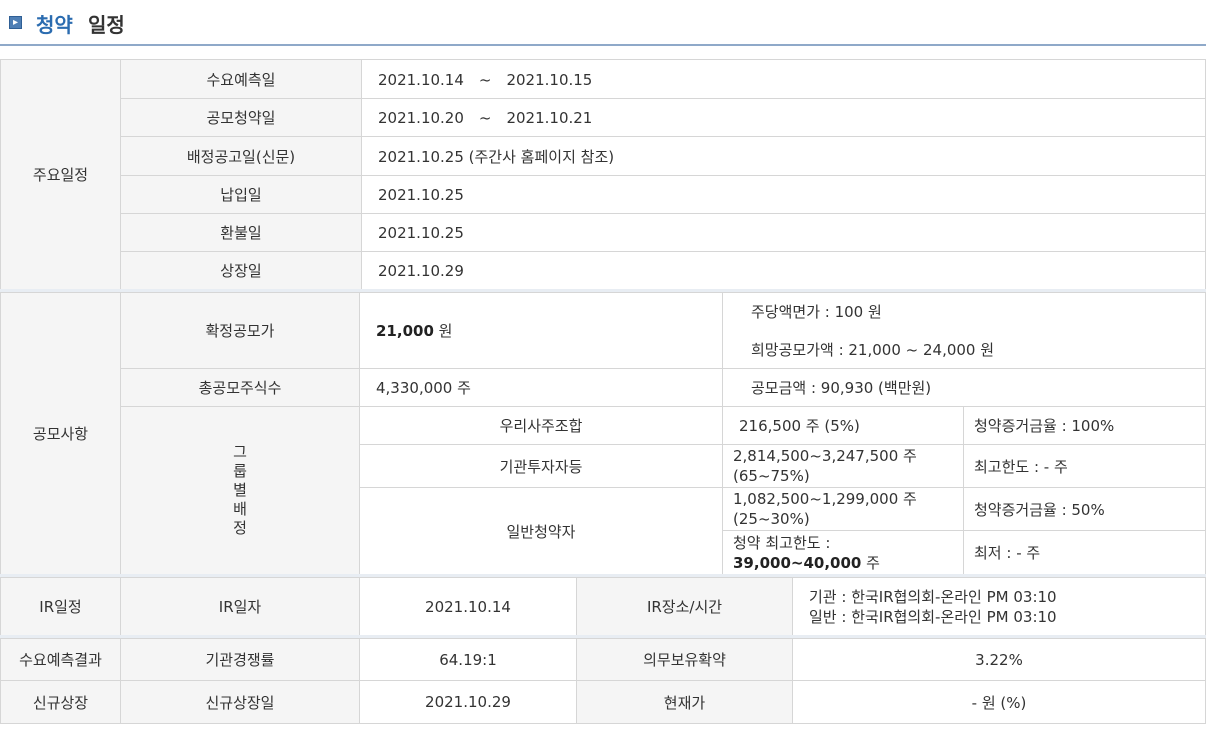  What do you see at coordinates (60, 433) in the screenshot?
I see `category-offering: 공모사항` at bounding box center [60, 433].